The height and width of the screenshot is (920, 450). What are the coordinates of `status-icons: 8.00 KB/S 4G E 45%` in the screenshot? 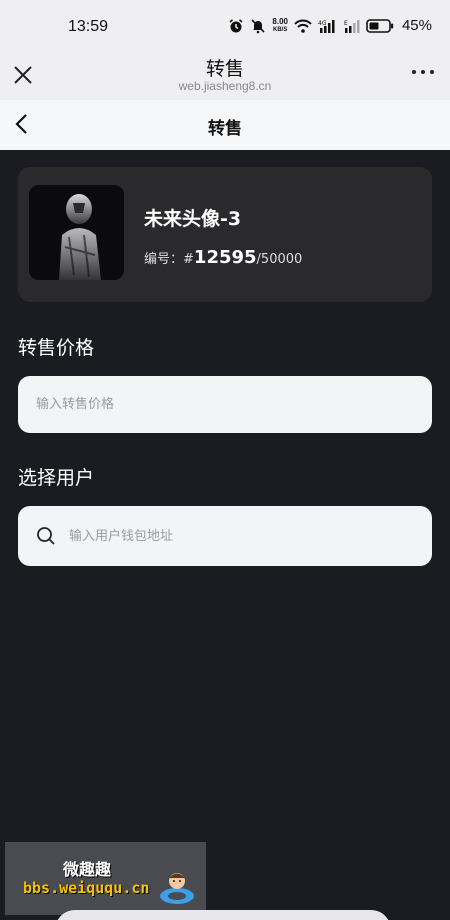 It's located at (330, 25).